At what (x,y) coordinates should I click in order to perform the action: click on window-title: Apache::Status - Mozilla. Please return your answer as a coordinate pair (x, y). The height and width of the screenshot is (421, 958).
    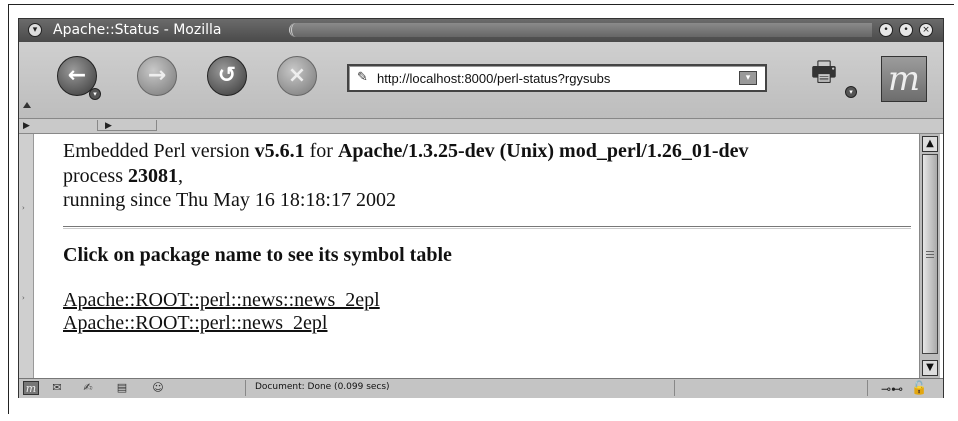
    Looking at the image, I should click on (137, 30).